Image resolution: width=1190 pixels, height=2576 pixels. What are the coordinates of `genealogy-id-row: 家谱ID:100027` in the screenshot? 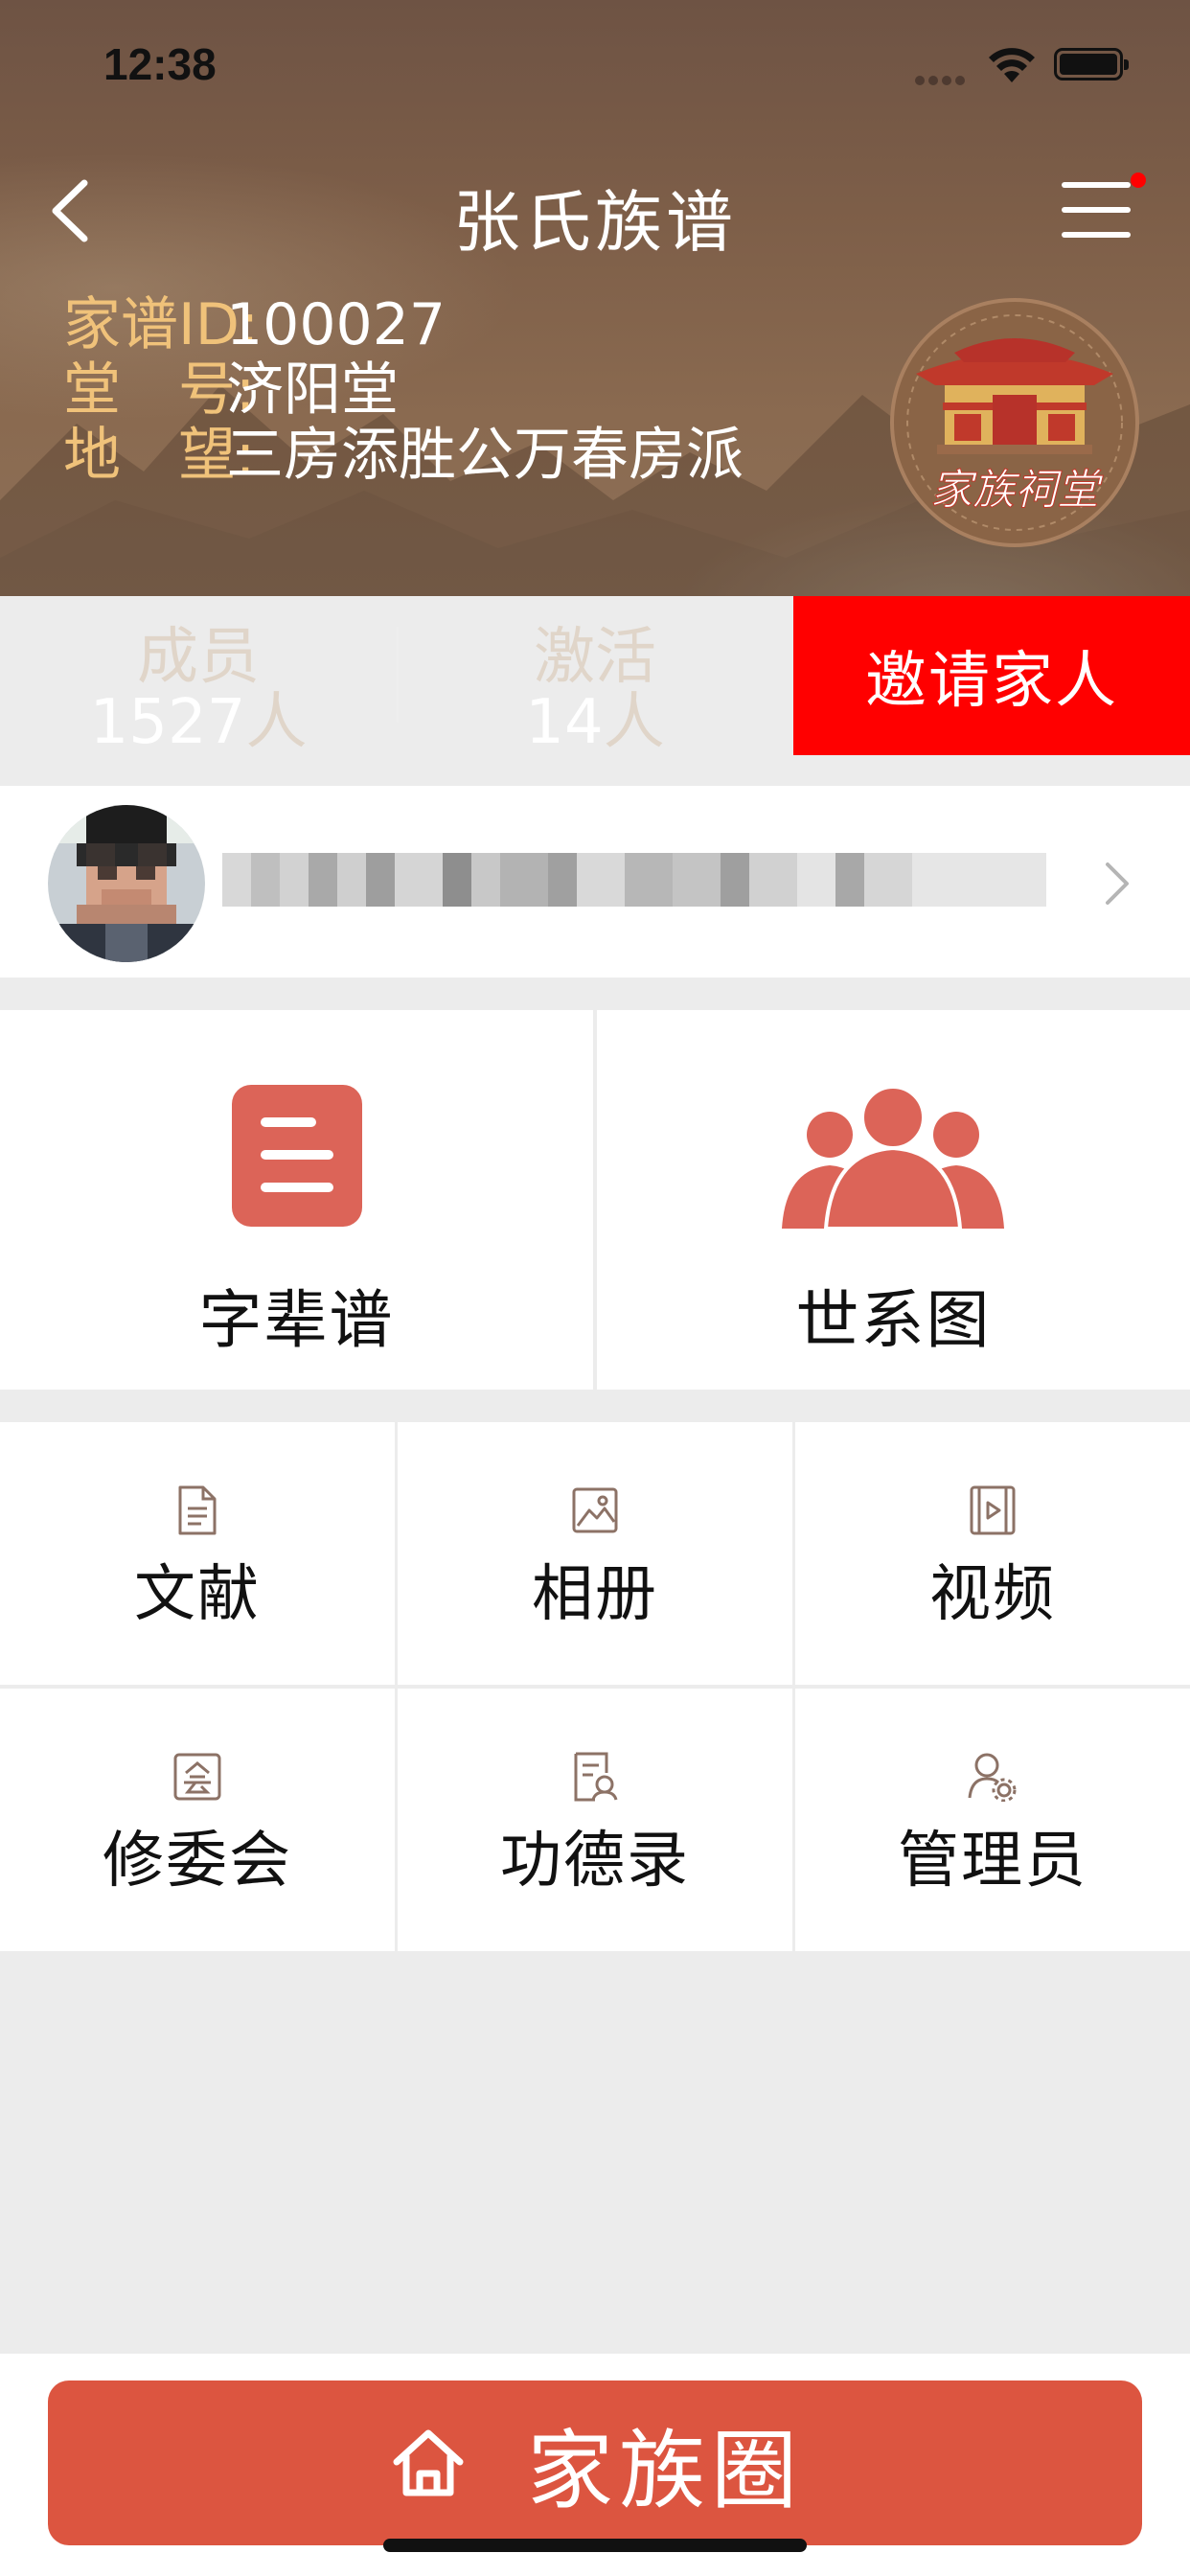 It's located at (404, 324).